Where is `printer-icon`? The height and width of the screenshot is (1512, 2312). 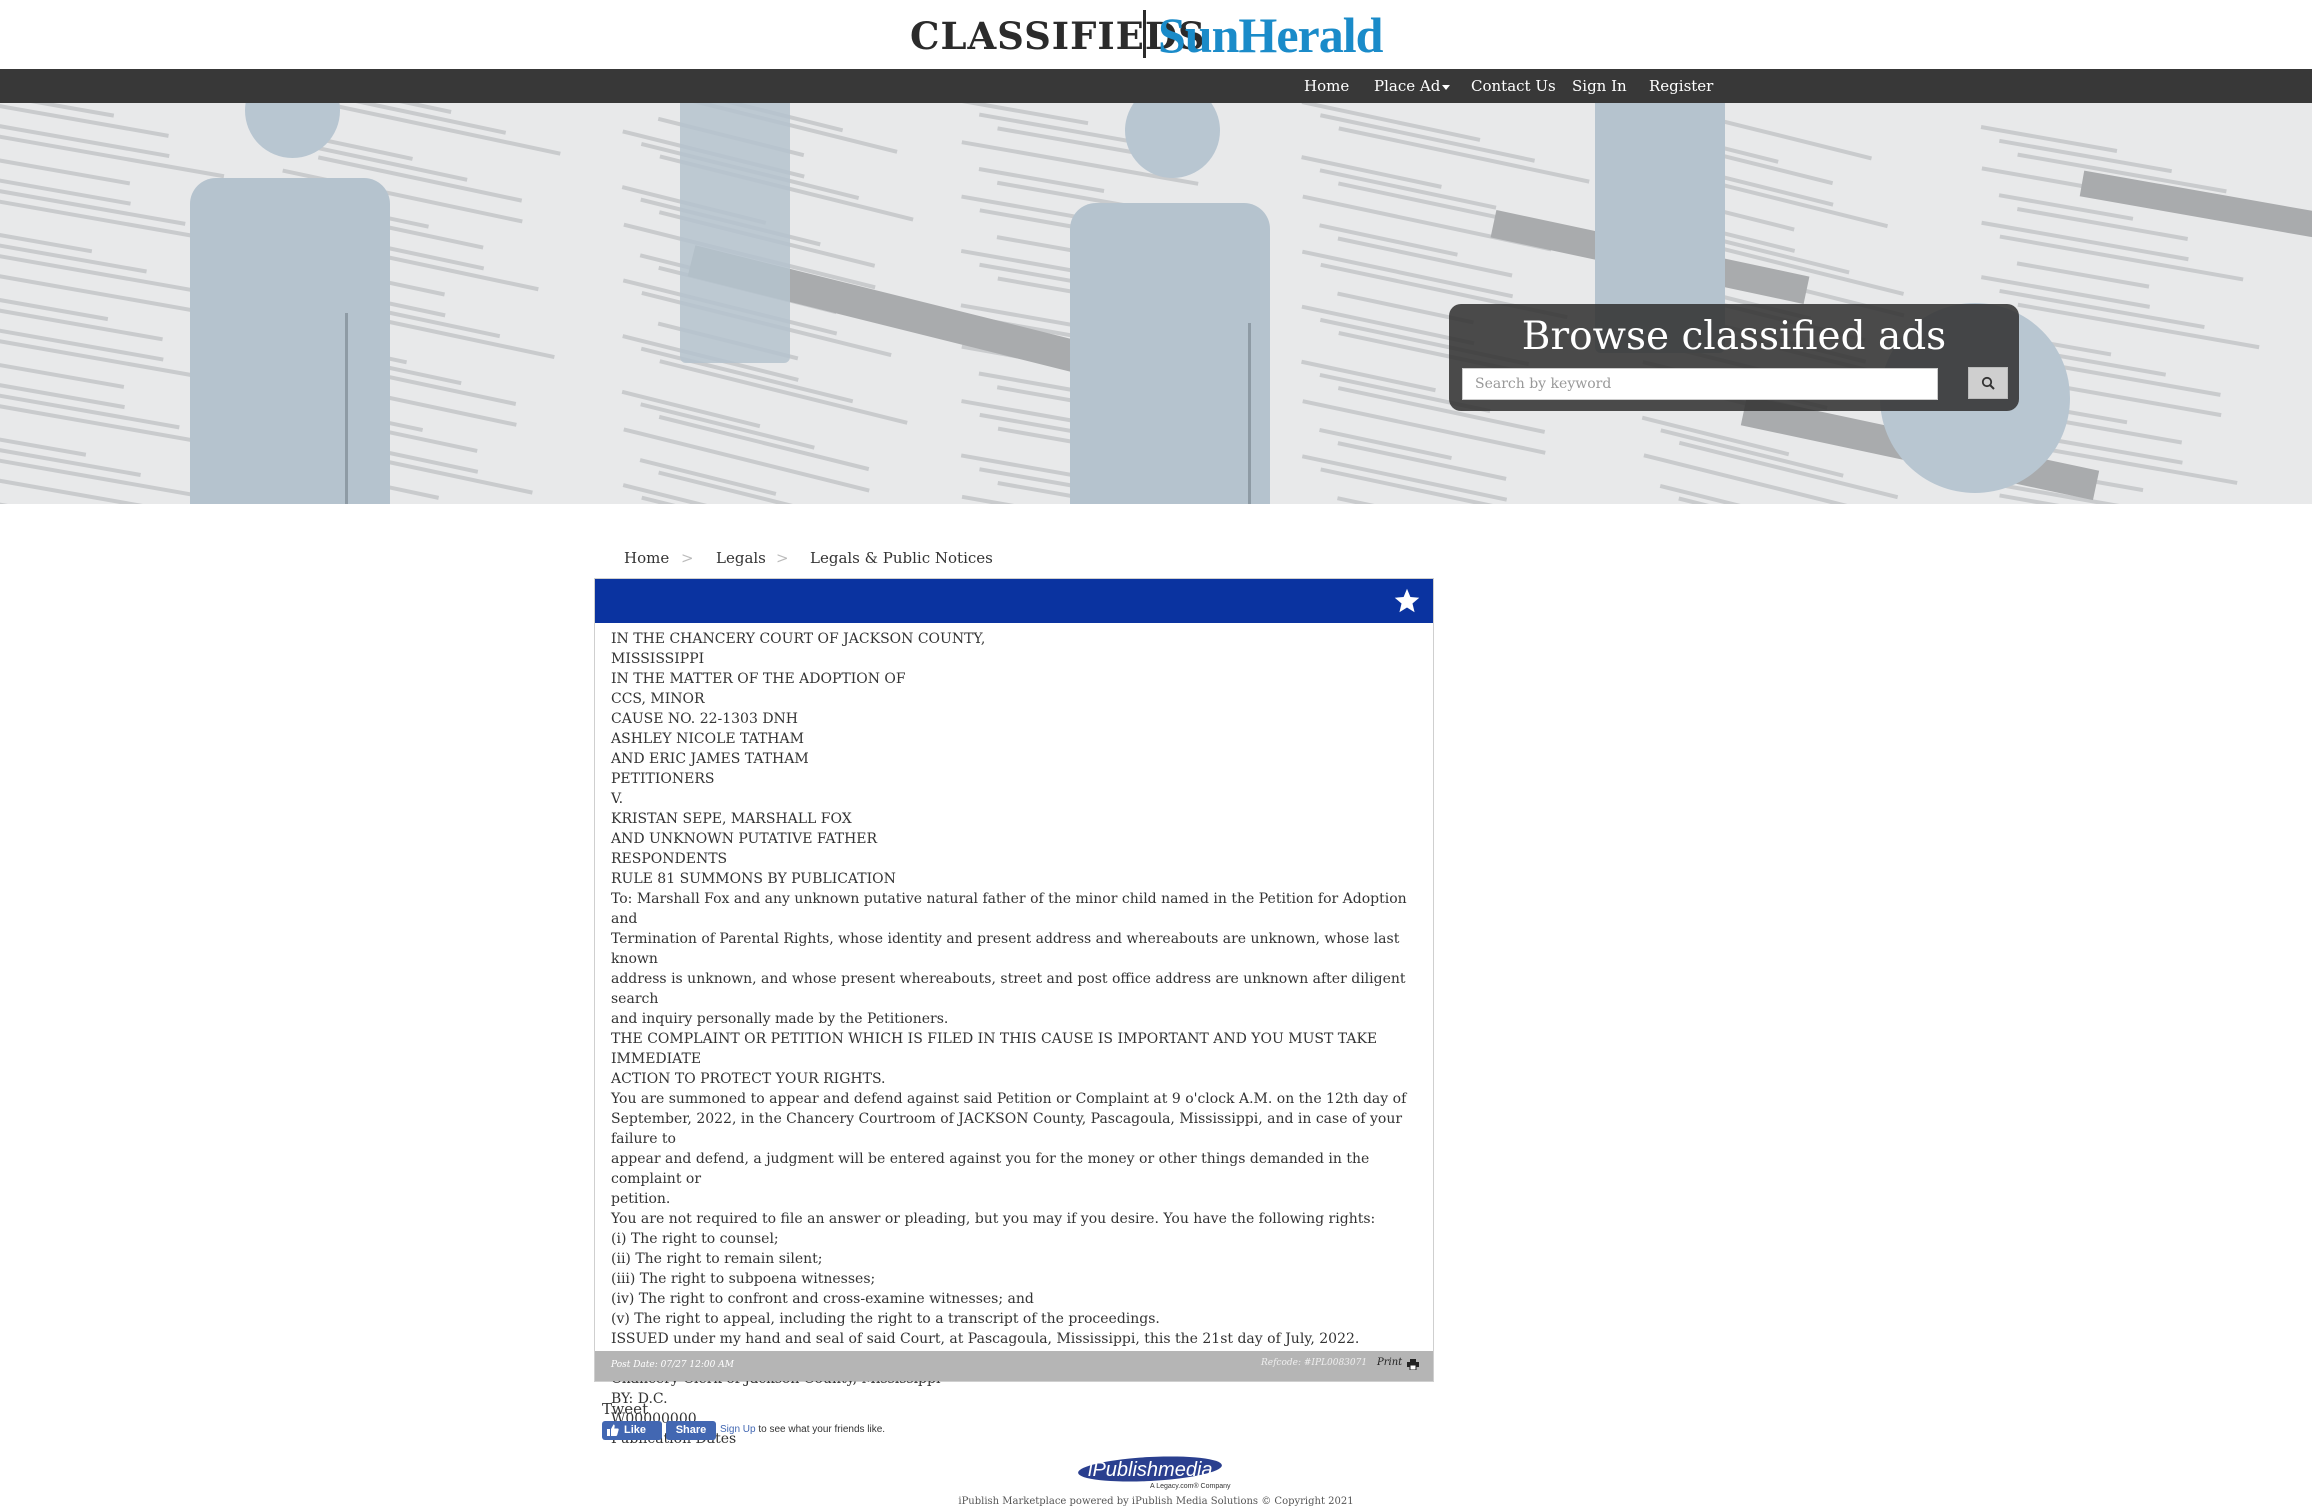 printer-icon is located at coordinates (1413, 1364).